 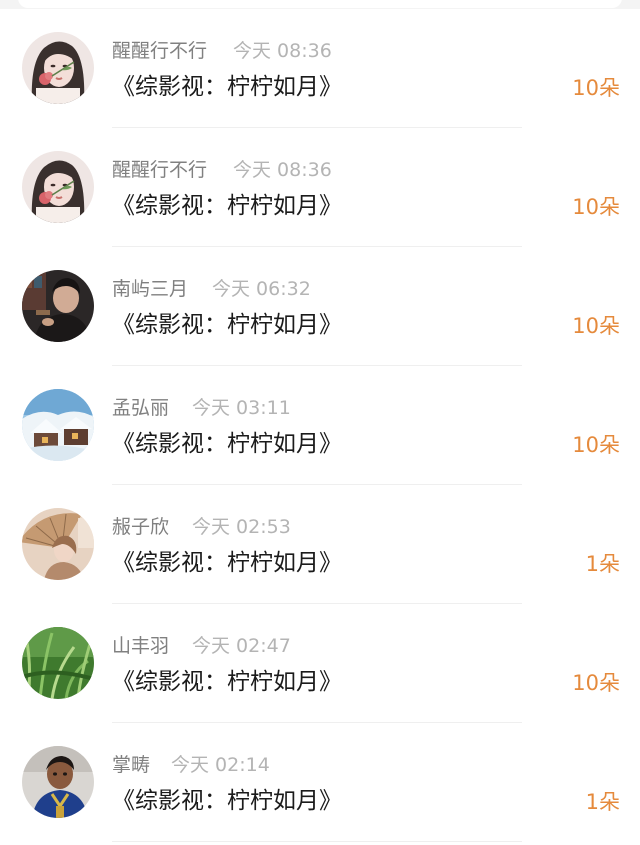 I want to click on gift-time: 今天 06:32, so click(x=261, y=289).